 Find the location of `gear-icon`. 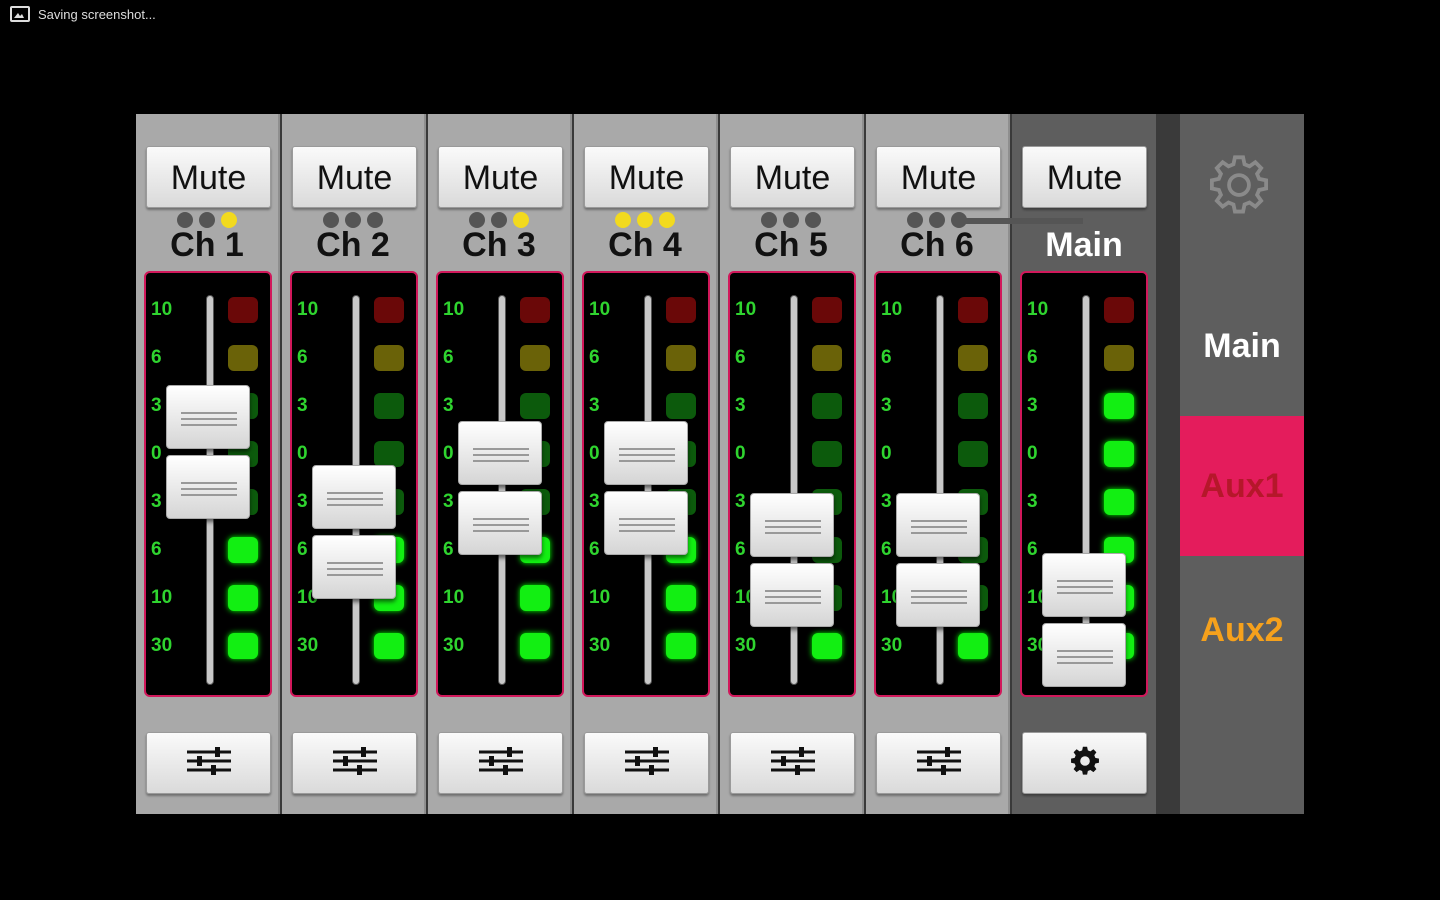

gear-icon is located at coordinates (1239, 185).